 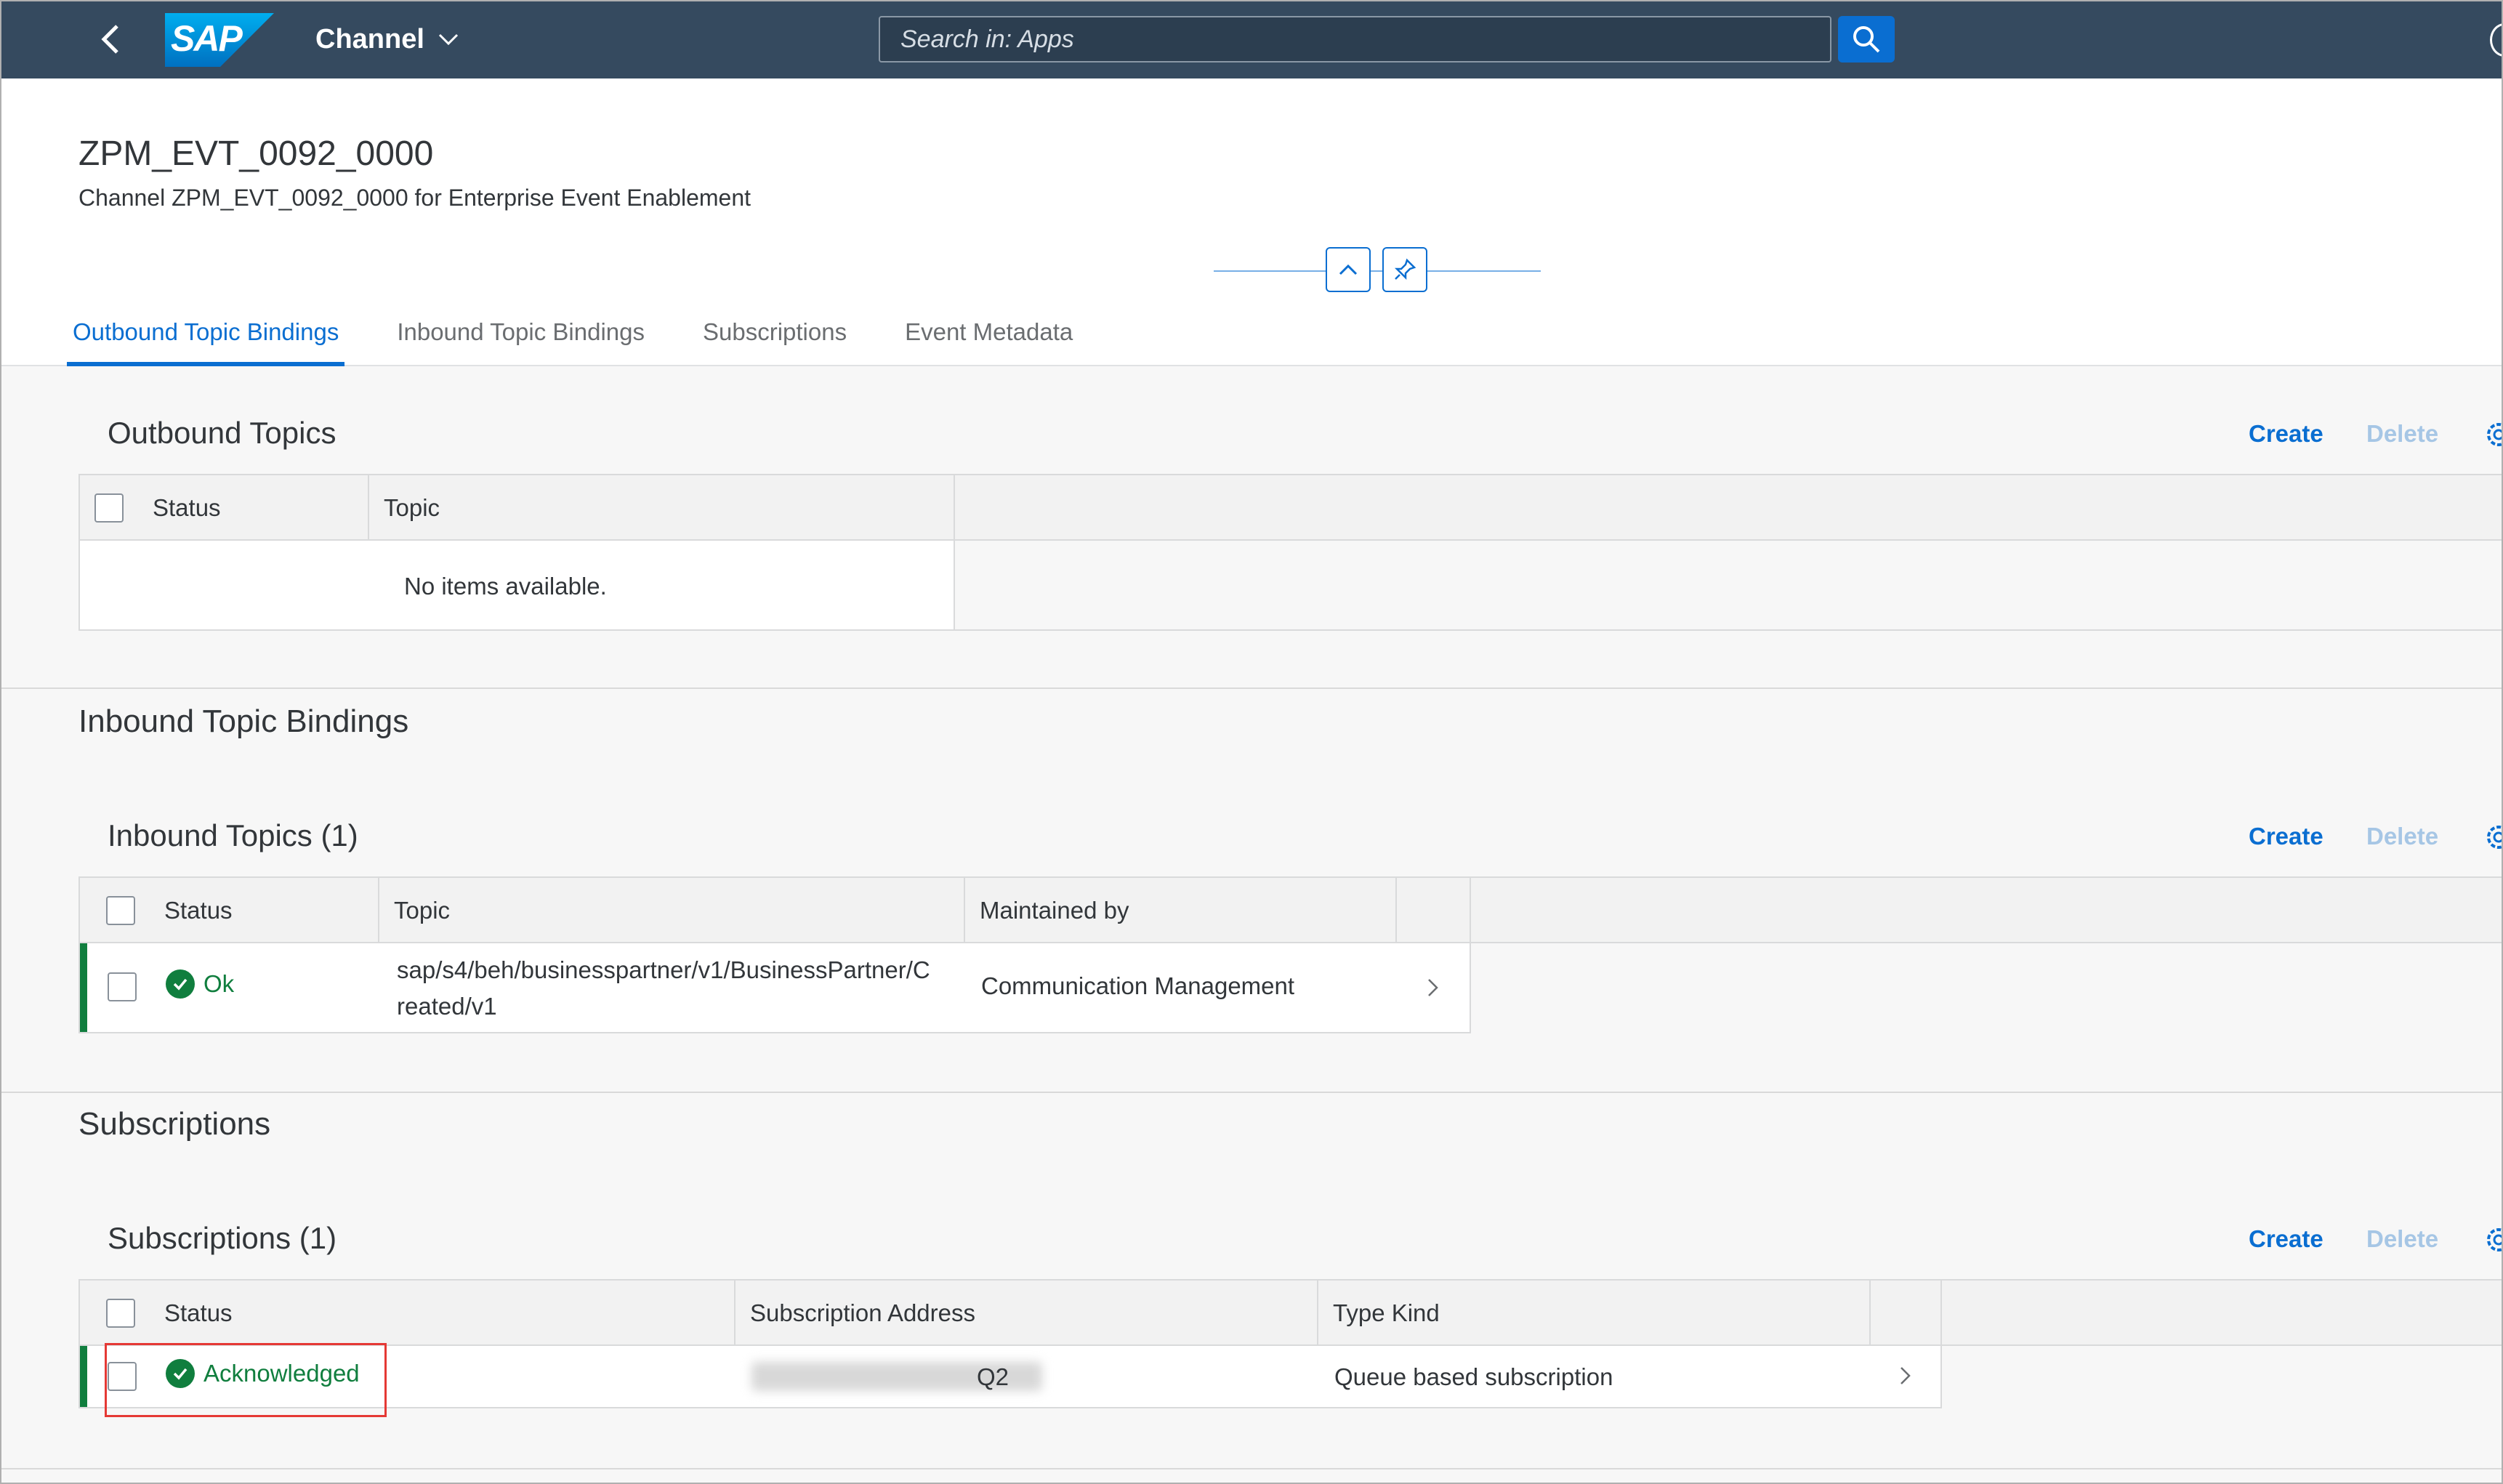 What do you see at coordinates (122, 987) in the screenshot?
I see `row-checkbox` at bounding box center [122, 987].